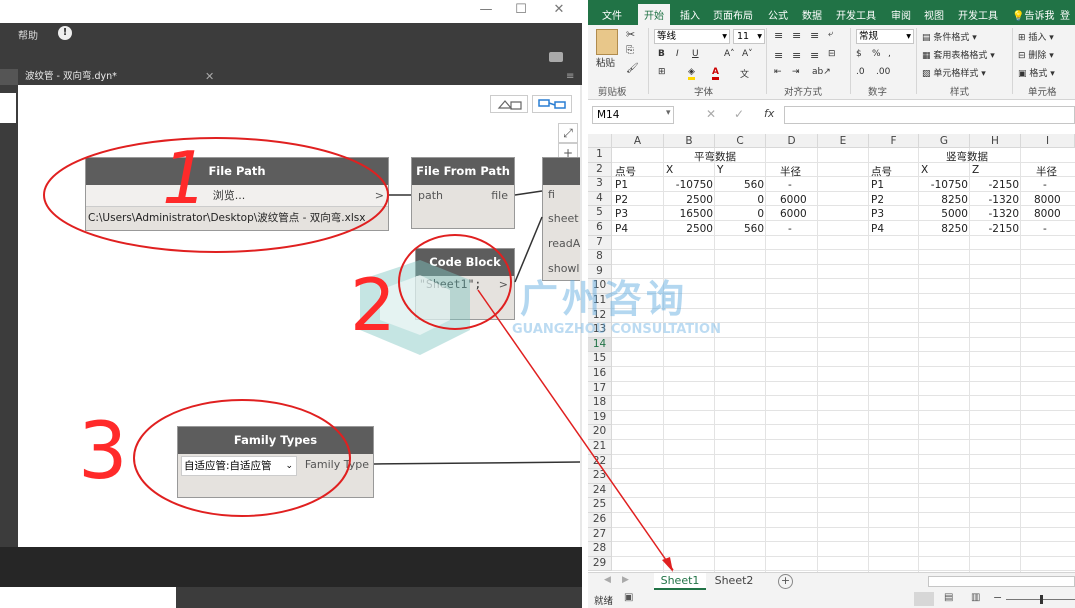 The image size is (1075, 608). Describe the element at coordinates (877, 185) in the screenshot. I see `cell-f3: P1` at that location.